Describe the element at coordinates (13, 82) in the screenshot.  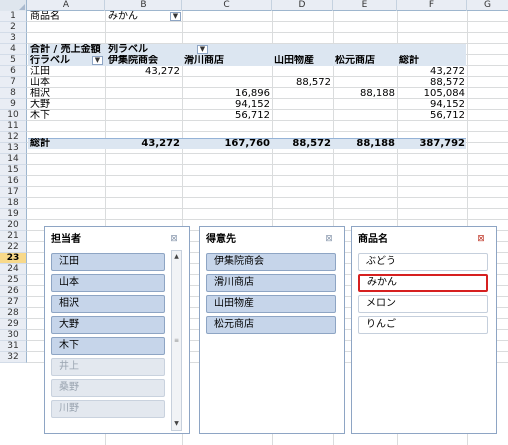
I see `row-header: 7` at that location.